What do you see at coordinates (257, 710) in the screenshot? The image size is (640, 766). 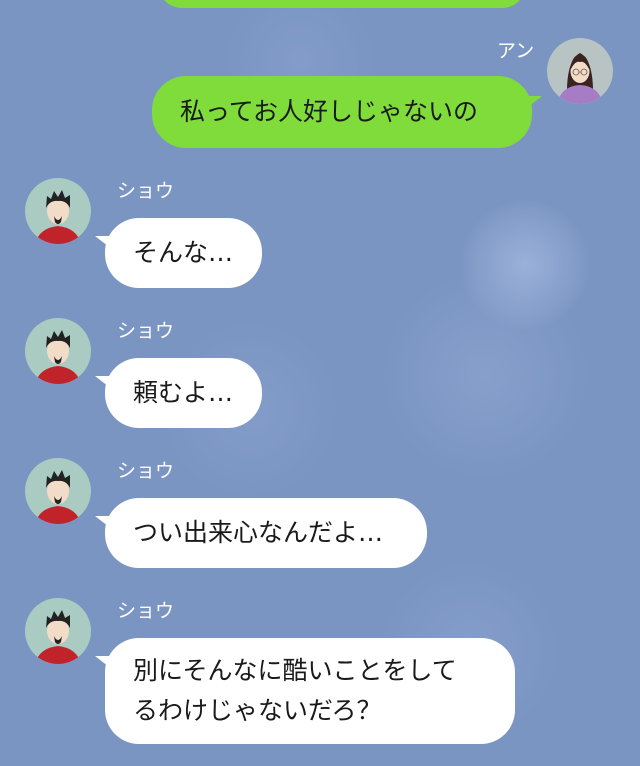 I see `message-text-line: るわけじゃないだろ？` at bounding box center [257, 710].